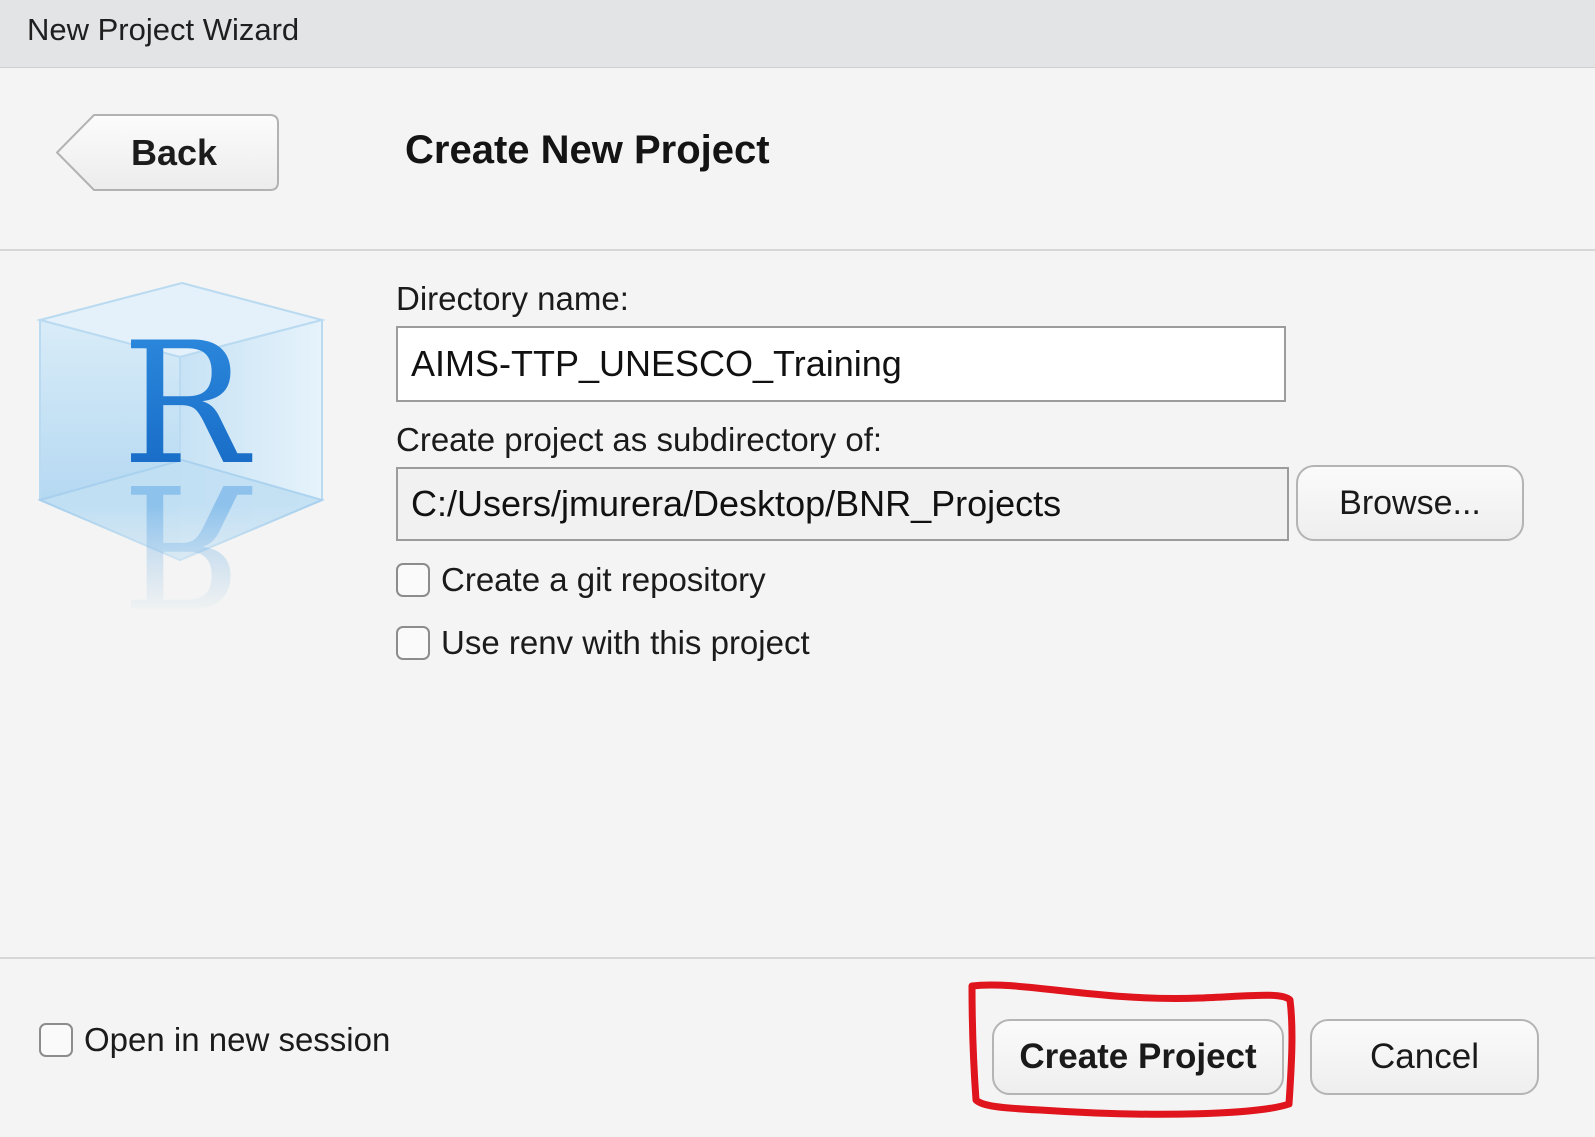 The width and height of the screenshot is (1595, 1137). What do you see at coordinates (180, 448) in the screenshot?
I see `r-cube-logo-icon: R R` at bounding box center [180, 448].